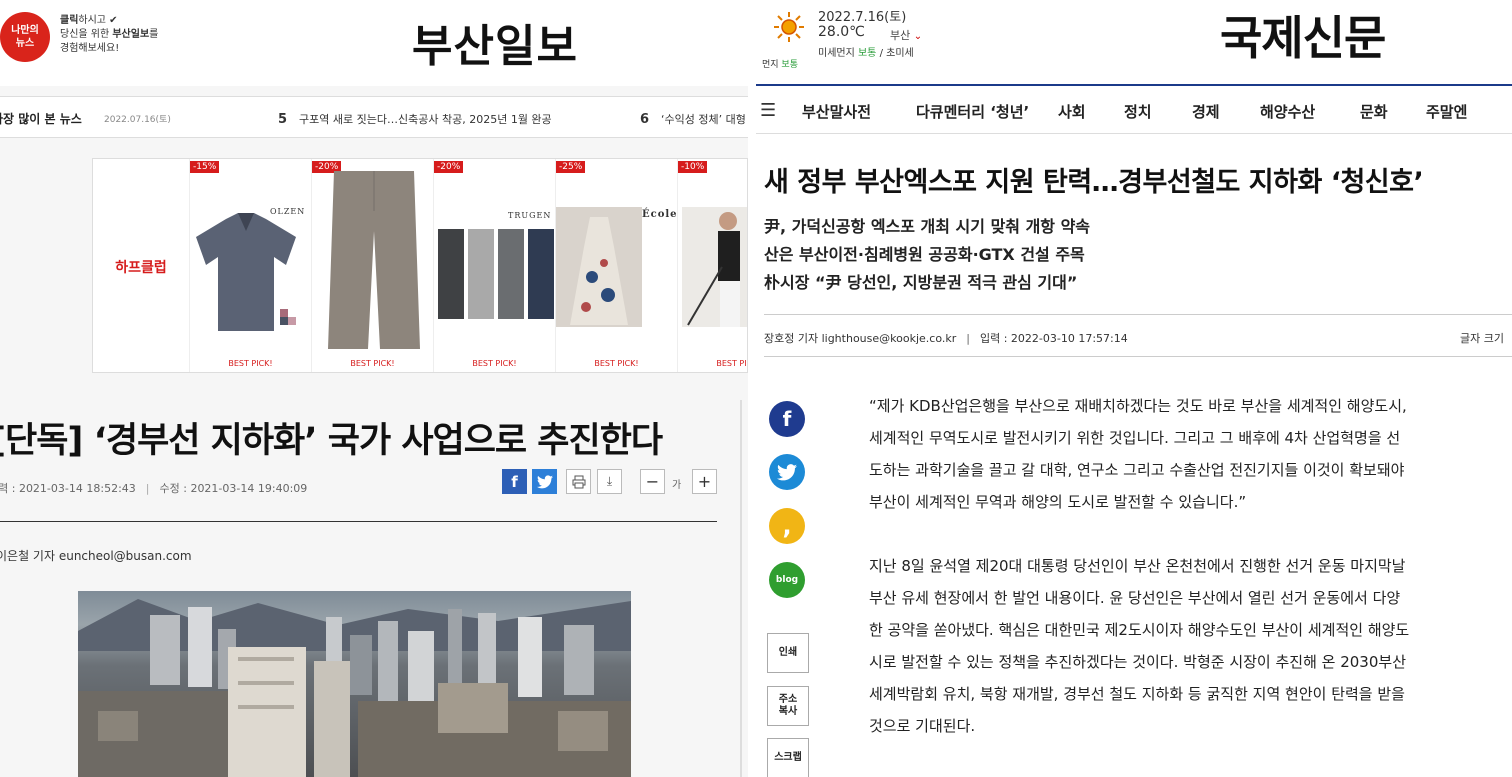  What do you see at coordinates (331, 441) in the screenshot?
I see `article-headline: [단독] ‘경부선 지하화’ 국가 사업으로 추진한다` at bounding box center [331, 441].